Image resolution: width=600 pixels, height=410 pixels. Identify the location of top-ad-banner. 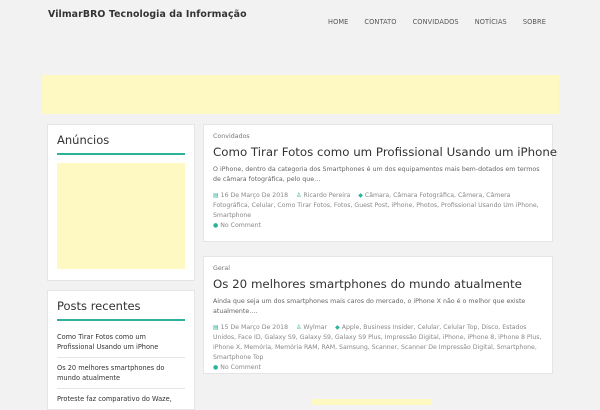
(300, 94).